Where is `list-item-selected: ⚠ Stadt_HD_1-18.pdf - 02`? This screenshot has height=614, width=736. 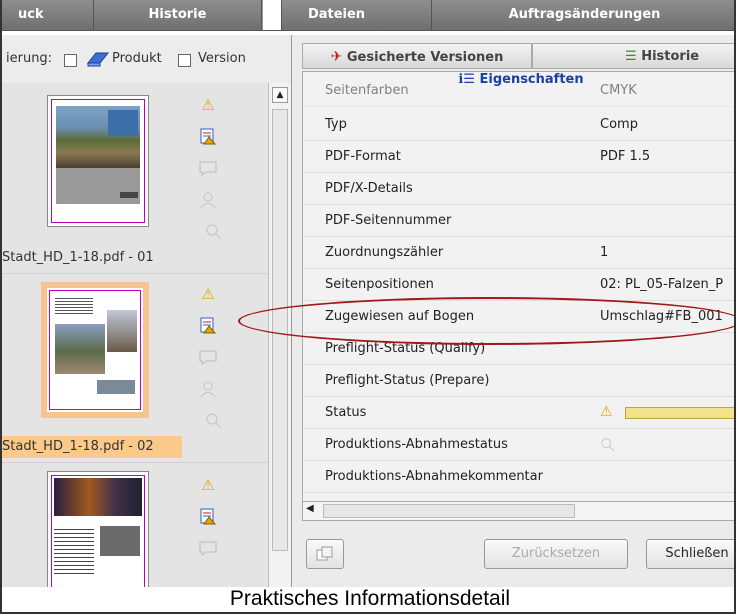 list-item-selected: ⚠ Stadt_HD_1-18.pdf - 02 is located at coordinates (135, 368).